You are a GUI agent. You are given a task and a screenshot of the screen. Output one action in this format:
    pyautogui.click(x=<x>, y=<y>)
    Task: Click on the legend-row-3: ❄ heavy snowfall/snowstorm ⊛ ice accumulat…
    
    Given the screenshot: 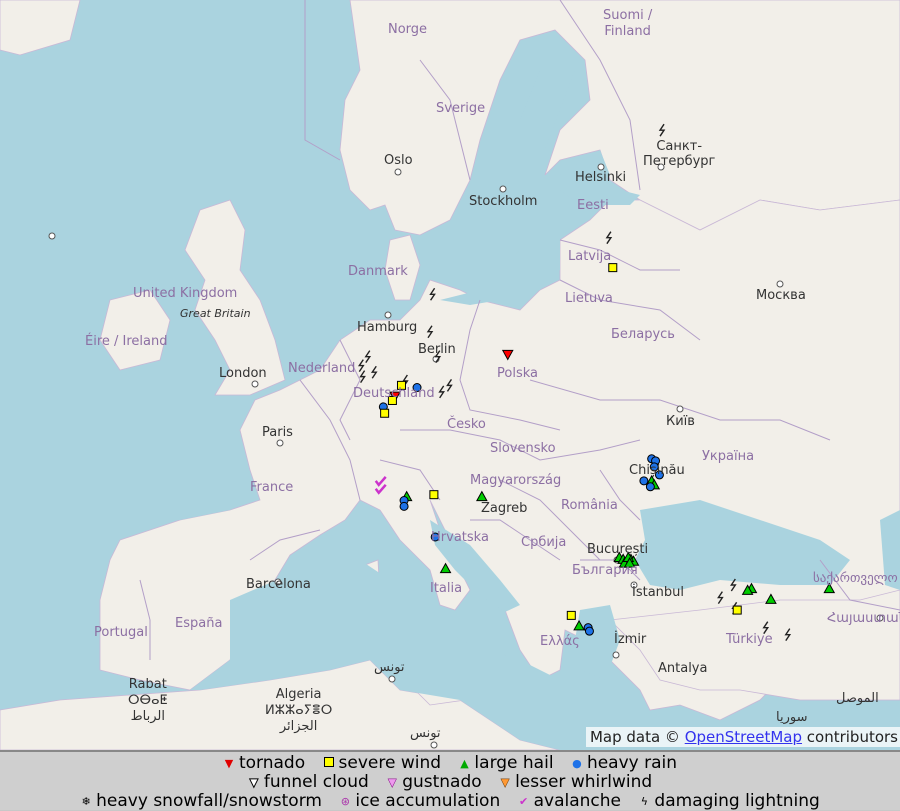 What is the action you would take?
    pyautogui.click(x=450, y=801)
    